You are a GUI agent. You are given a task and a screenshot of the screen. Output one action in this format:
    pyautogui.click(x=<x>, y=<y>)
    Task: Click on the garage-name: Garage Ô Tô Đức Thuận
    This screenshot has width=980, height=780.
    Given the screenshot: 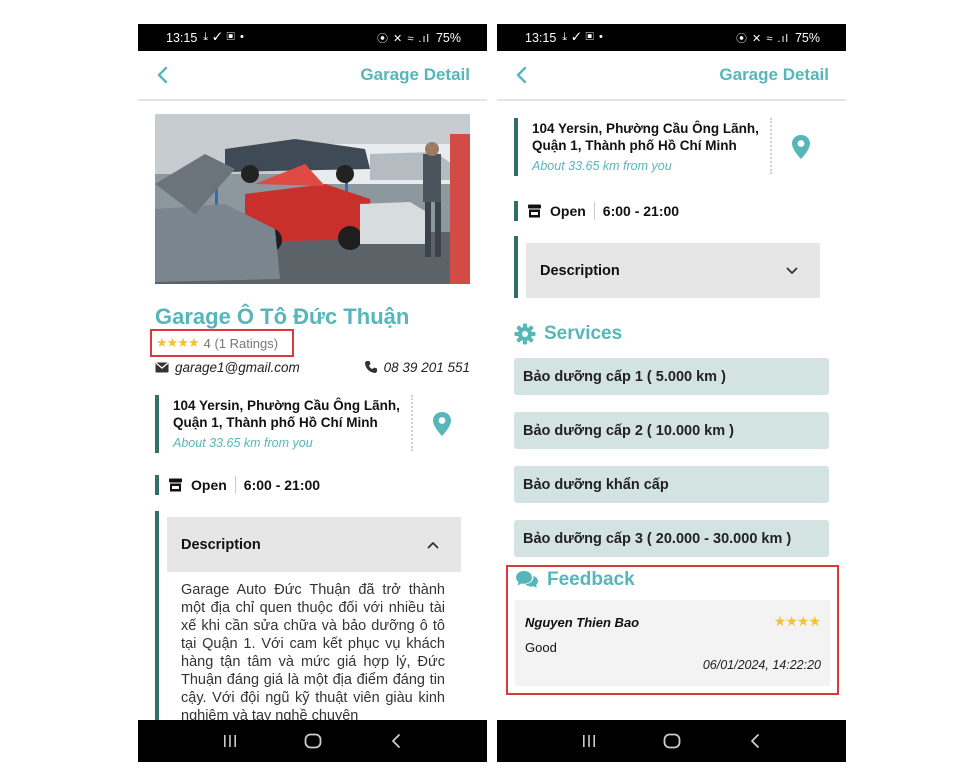 What is the action you would take?
    pyautogui.click(x=282, y=316)
    